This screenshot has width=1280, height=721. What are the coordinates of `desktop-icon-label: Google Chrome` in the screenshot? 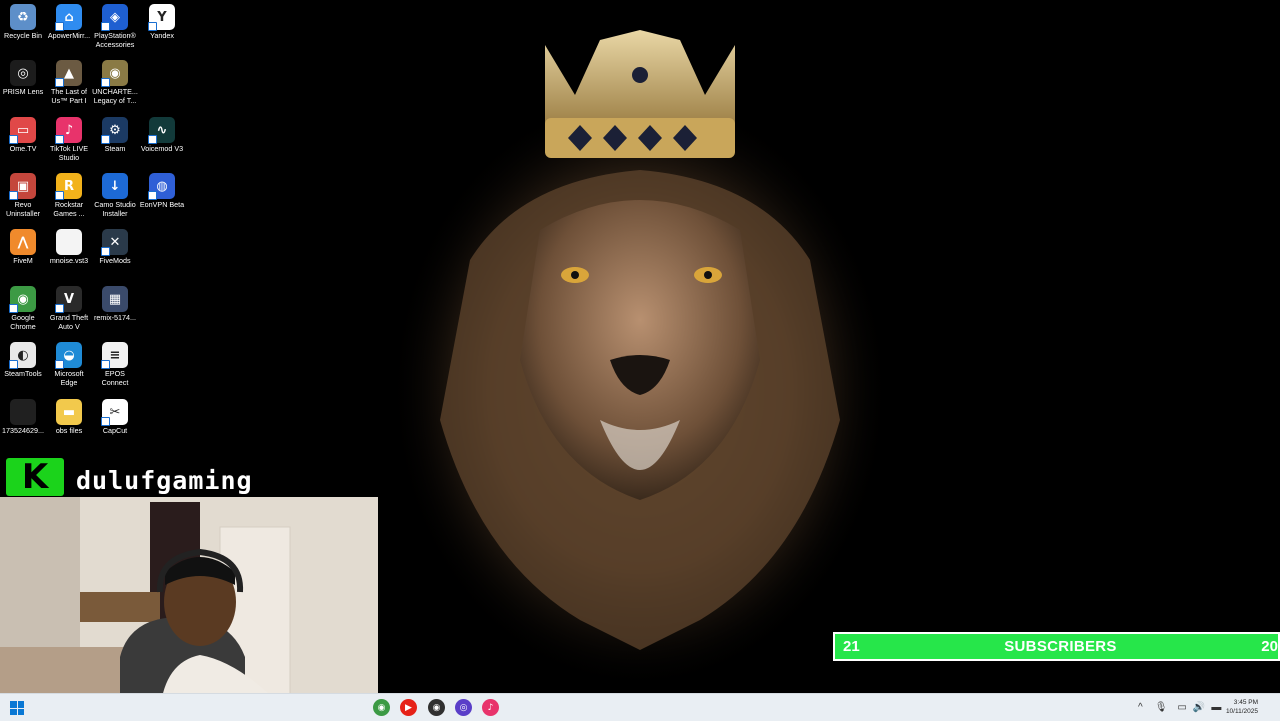 It's located at (23, 322).